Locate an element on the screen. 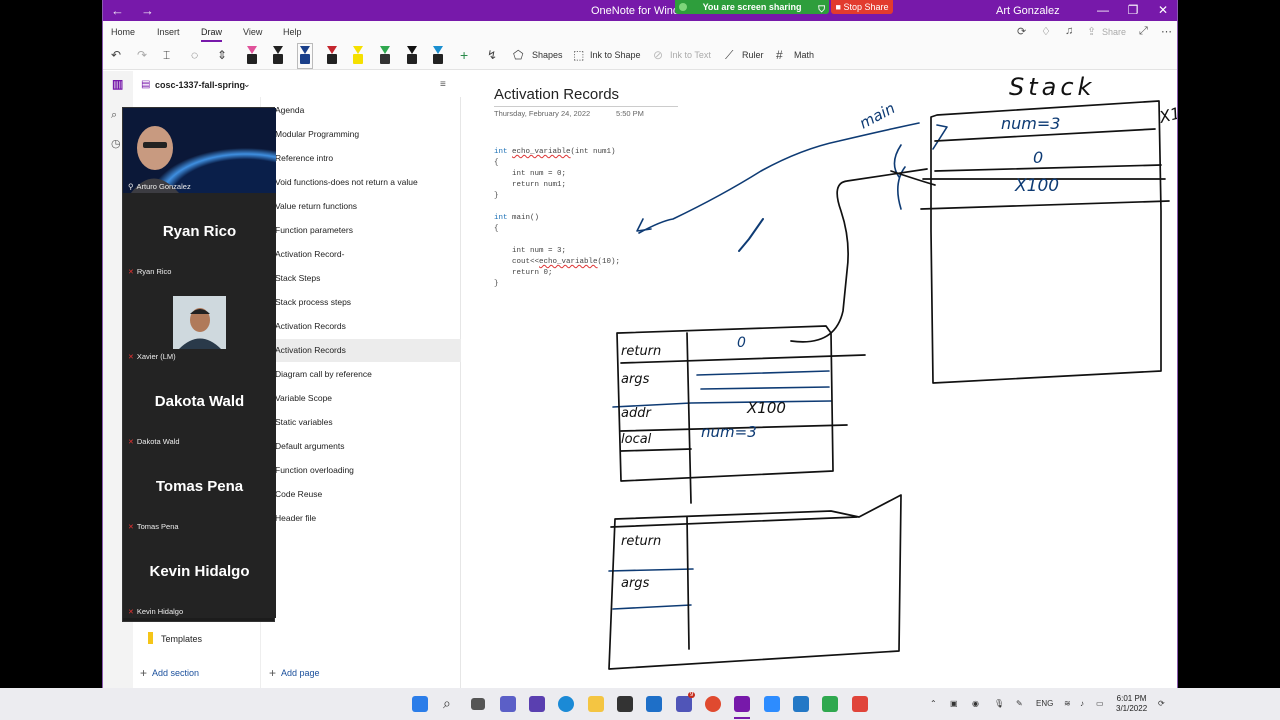 This screenshot has width=1280, height=720. app-icon is located at coordinates (860, 704).